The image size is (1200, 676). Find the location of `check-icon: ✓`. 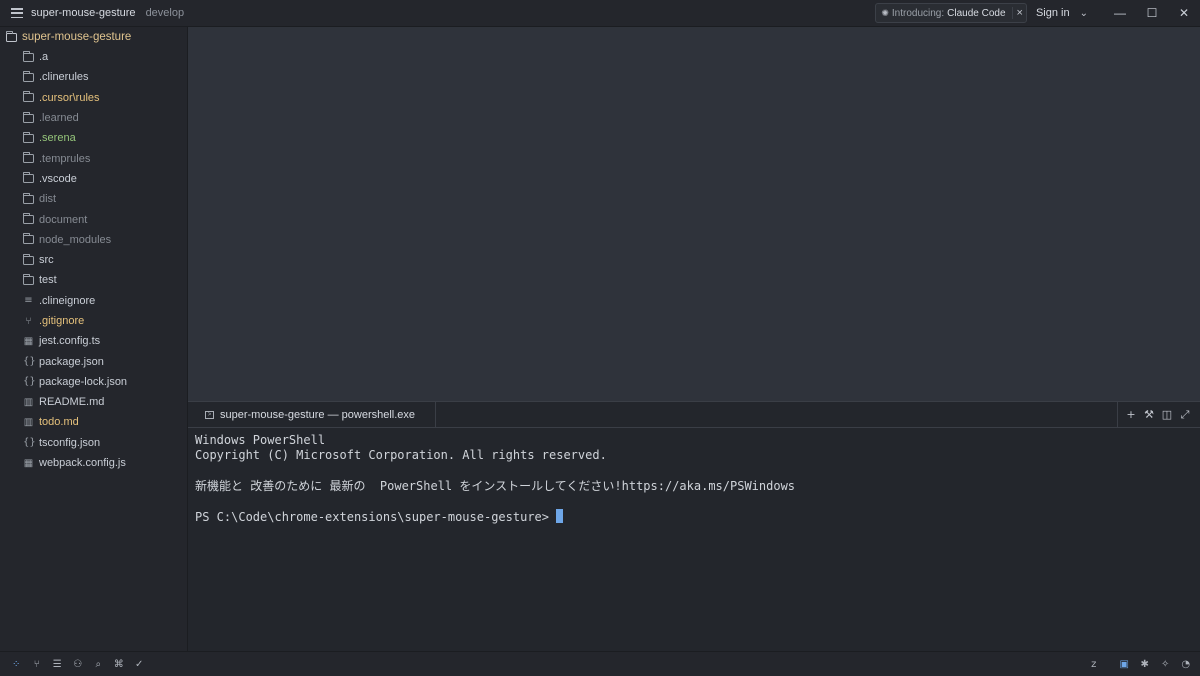

check-icon: ✓ is located at coordinates (139, 664).